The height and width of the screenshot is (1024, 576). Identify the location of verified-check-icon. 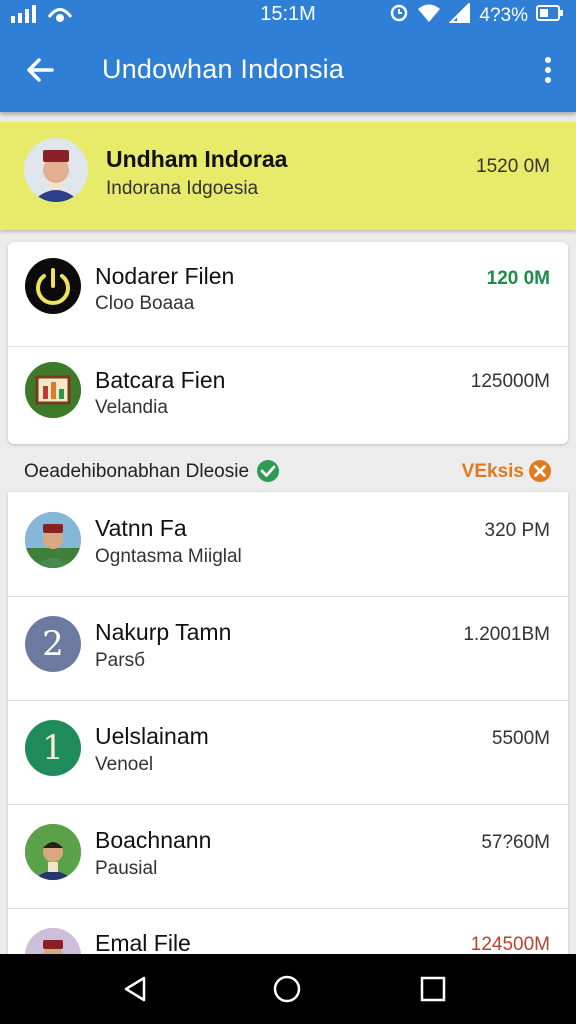
(268, 473).